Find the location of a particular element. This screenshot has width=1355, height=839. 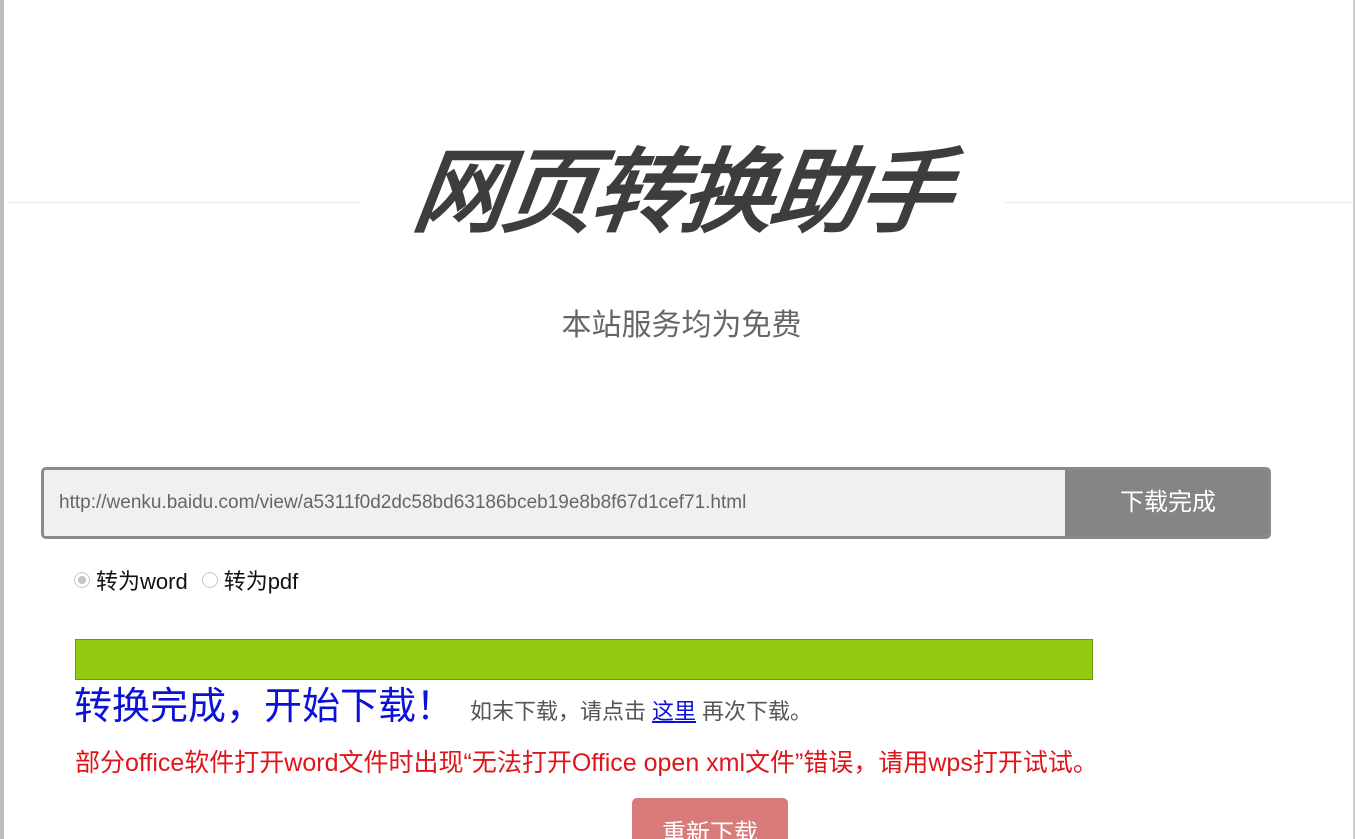

divider-right is located at coordinates (1178, 202).